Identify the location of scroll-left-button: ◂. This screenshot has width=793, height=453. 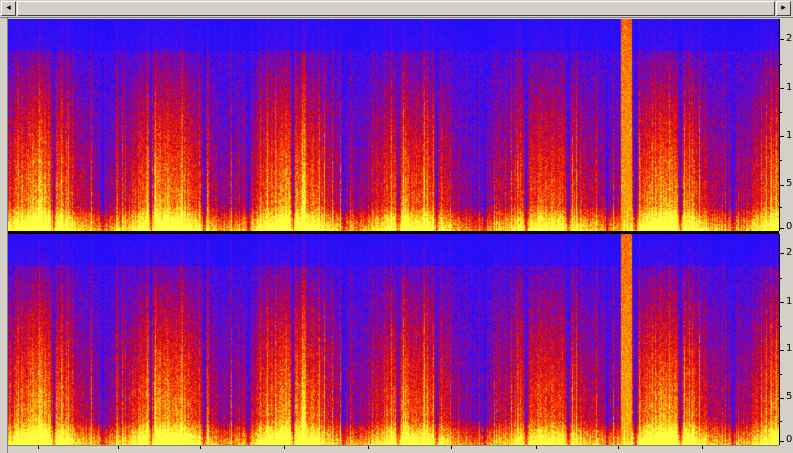
(8, 8).